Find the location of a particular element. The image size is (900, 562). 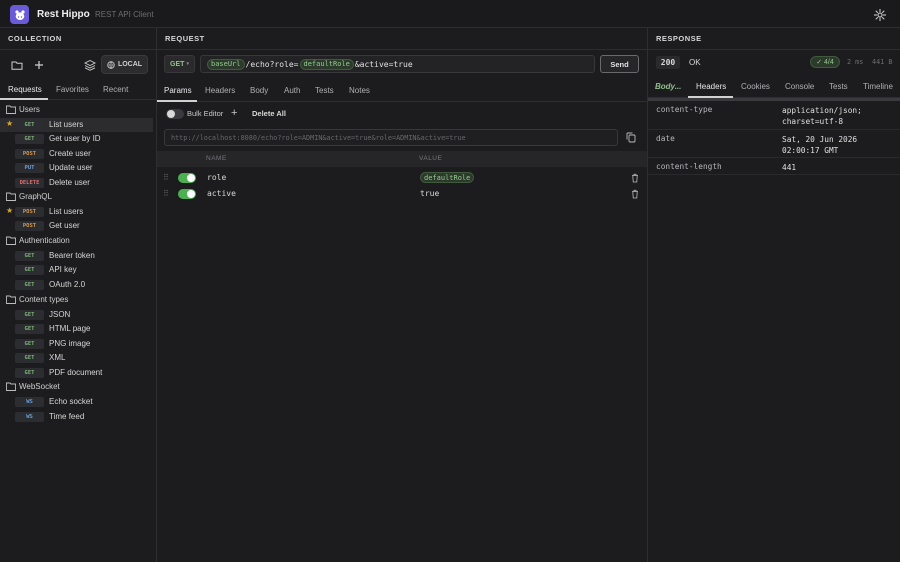

request-item: POST Create user is located at coordinates (76, 154).